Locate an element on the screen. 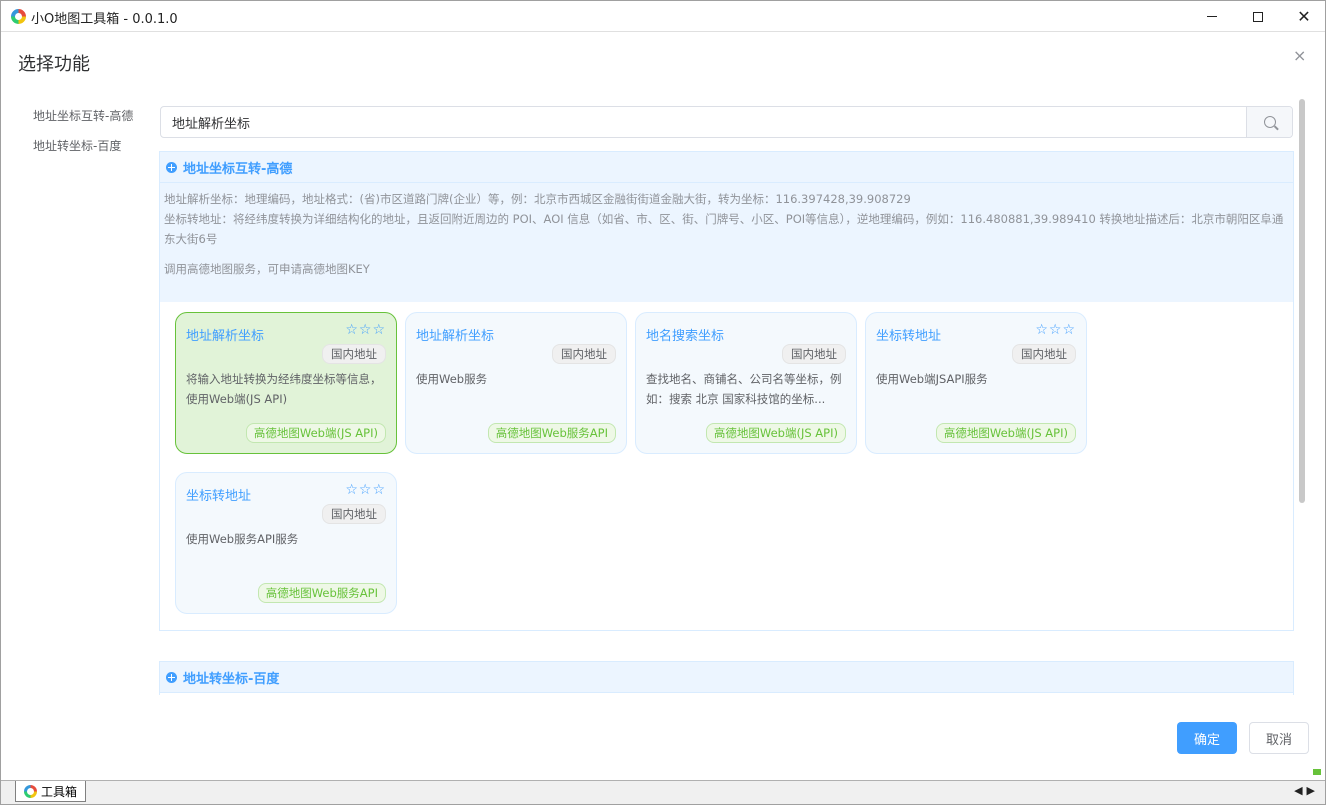 The height and width of the screenshot is (805, 1326). search-icon is located at coordinates (1269, 122).